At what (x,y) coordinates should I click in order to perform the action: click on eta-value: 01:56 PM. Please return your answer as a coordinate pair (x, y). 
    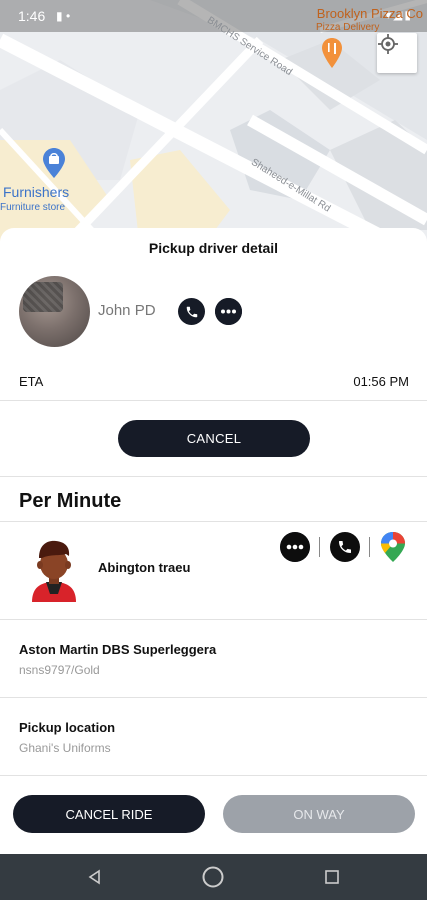
    Looking at the image, I should click on (381, 381).